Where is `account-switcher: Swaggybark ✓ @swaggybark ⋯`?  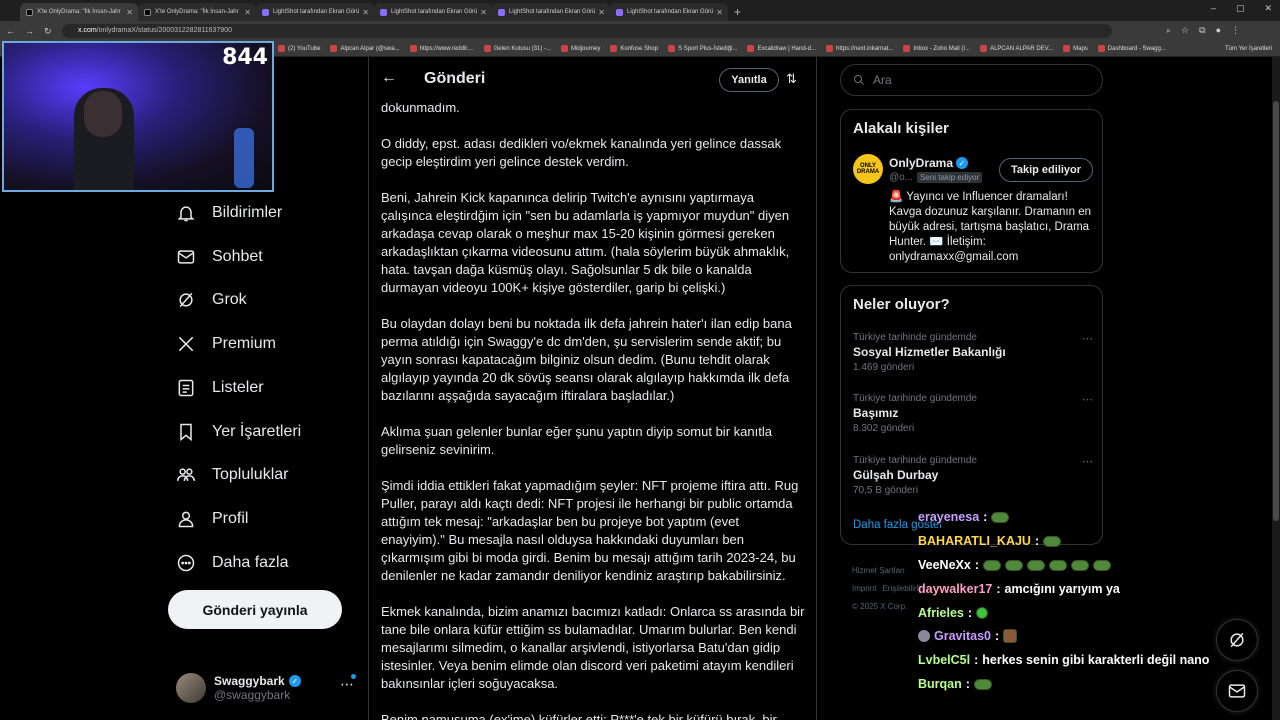
account-switcher: Swaggybark ✓ @swaggybark ⋯ is located at coordinates (266, 688).